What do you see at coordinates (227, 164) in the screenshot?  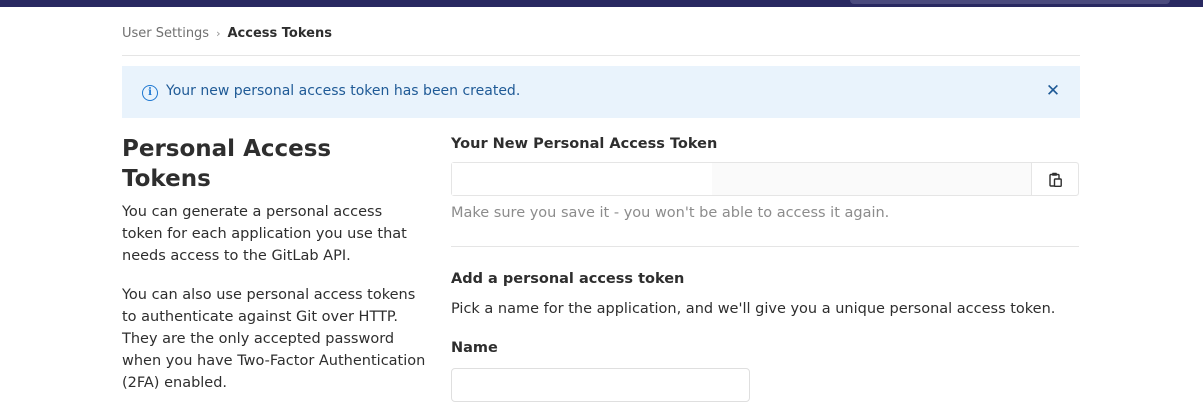 I see `page-title: Personal Access Tokens` at bounding box center [227, 164].